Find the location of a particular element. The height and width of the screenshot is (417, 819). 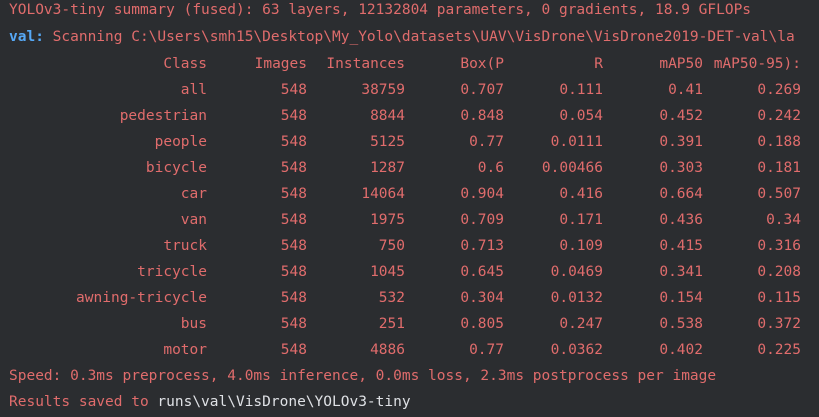

cell-map50: 0.402 is located at coordinates (681, 350).